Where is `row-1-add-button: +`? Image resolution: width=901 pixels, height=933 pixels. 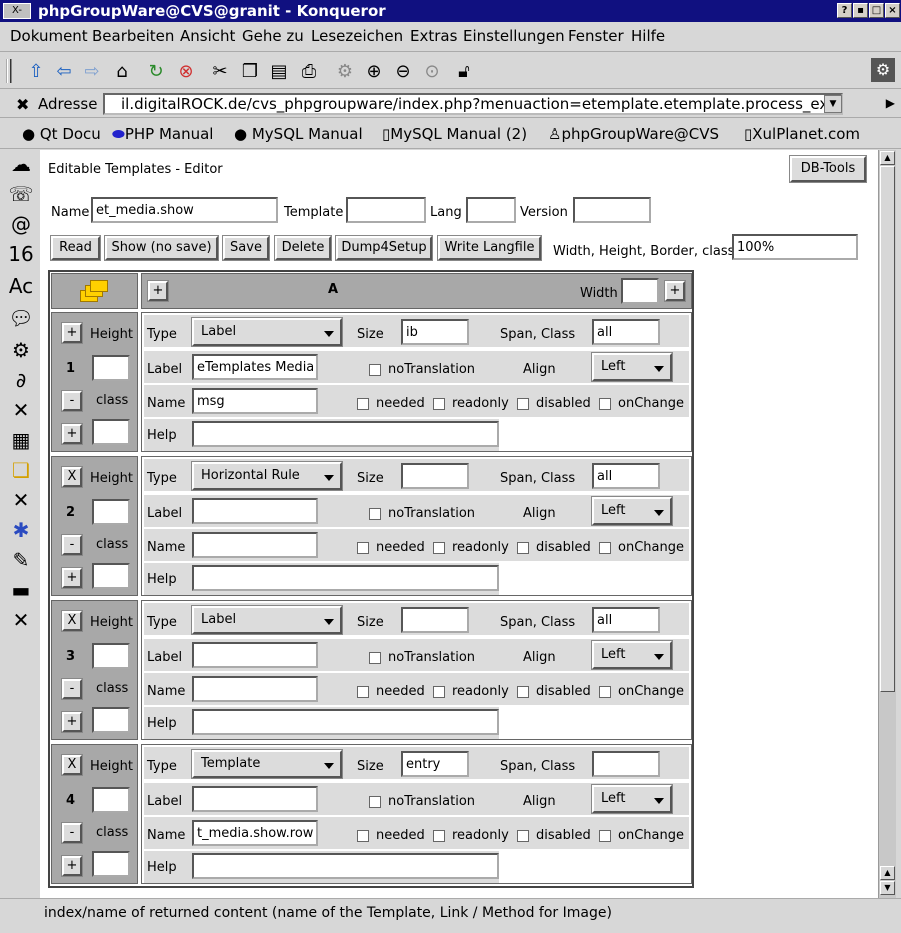 row-1-add-button: + is located at coordinates (72, 434).